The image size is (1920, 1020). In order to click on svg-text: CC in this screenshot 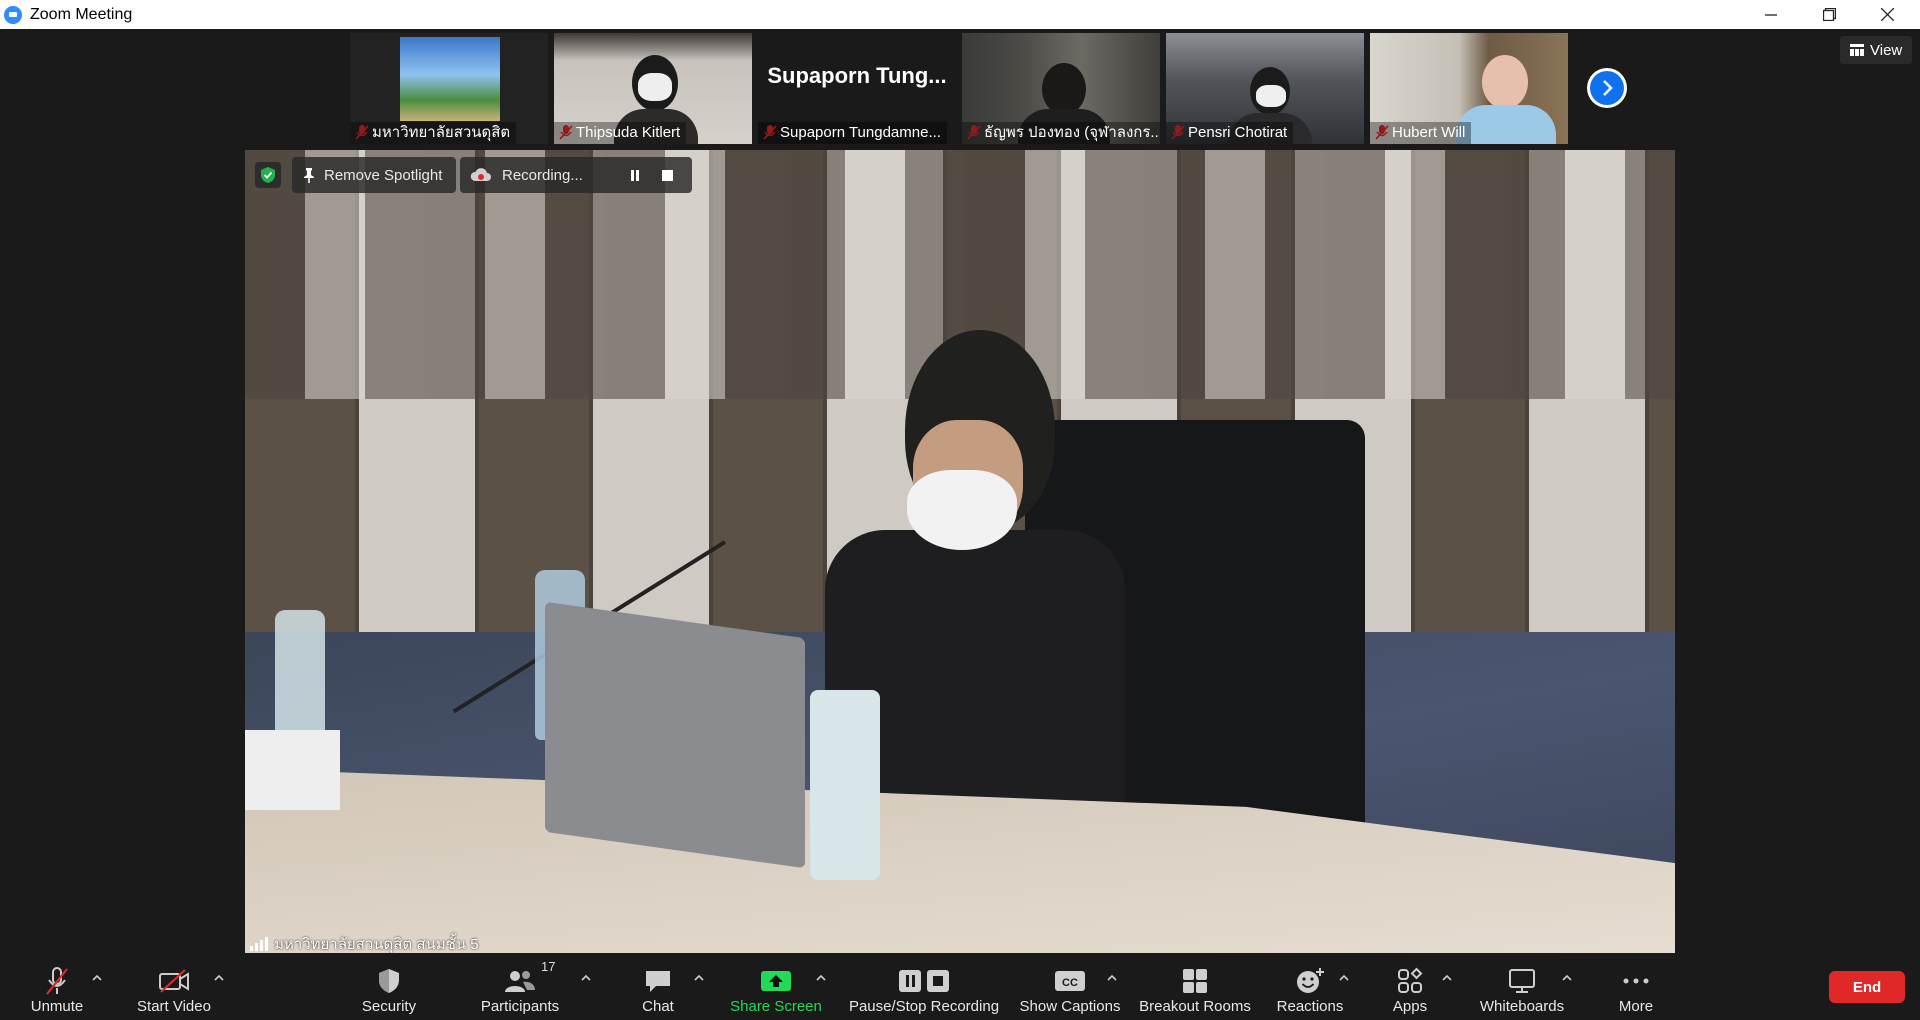, I will do `click(1070, 983)`.